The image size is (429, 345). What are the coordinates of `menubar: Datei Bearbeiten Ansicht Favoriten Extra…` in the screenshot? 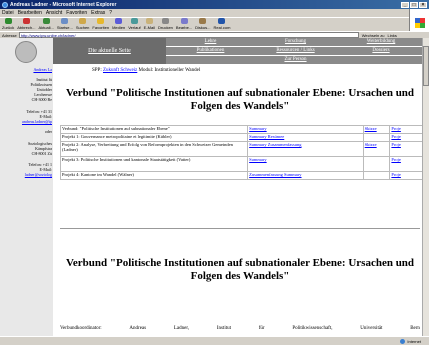 It's located at (214, 13).